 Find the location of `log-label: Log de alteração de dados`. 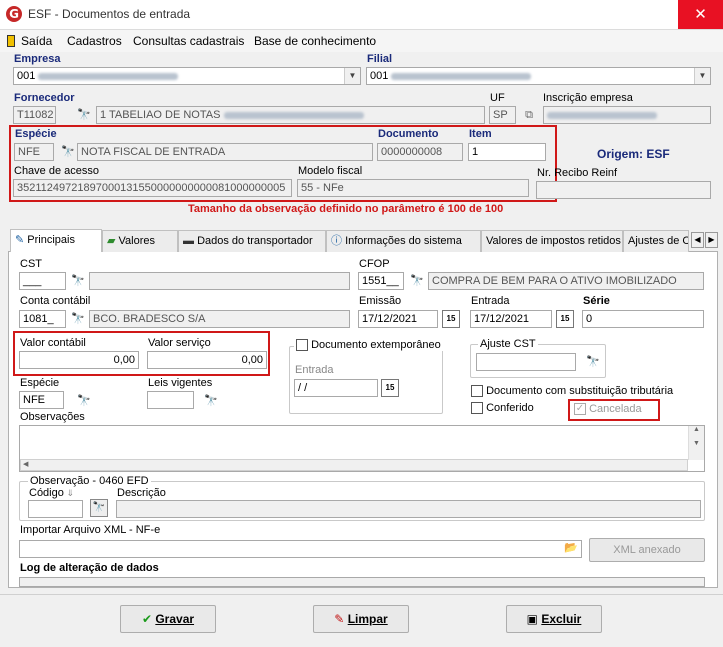

log-label: Log de alteração de dados is located at coordinates (89, 568).